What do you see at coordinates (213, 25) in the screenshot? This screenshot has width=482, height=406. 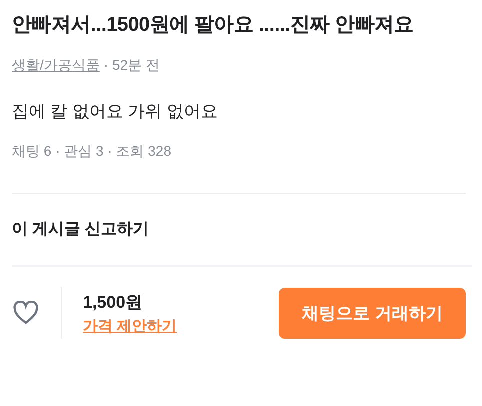 I see `post-title: 안빠져서...1500원에 팔아요 ......진짜 안빠져요` at bounding box center [213, 25].